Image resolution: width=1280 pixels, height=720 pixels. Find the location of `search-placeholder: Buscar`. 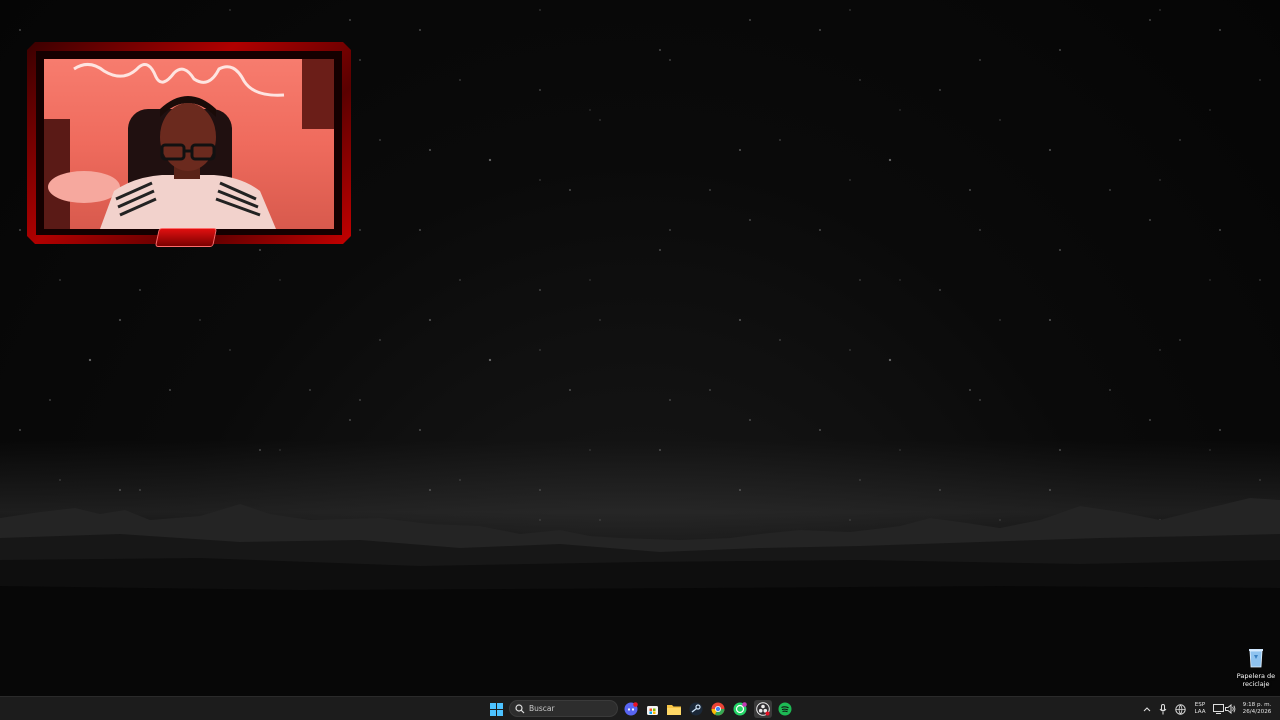

search-placeholder: Buscar is located at coordinates (542, 708).